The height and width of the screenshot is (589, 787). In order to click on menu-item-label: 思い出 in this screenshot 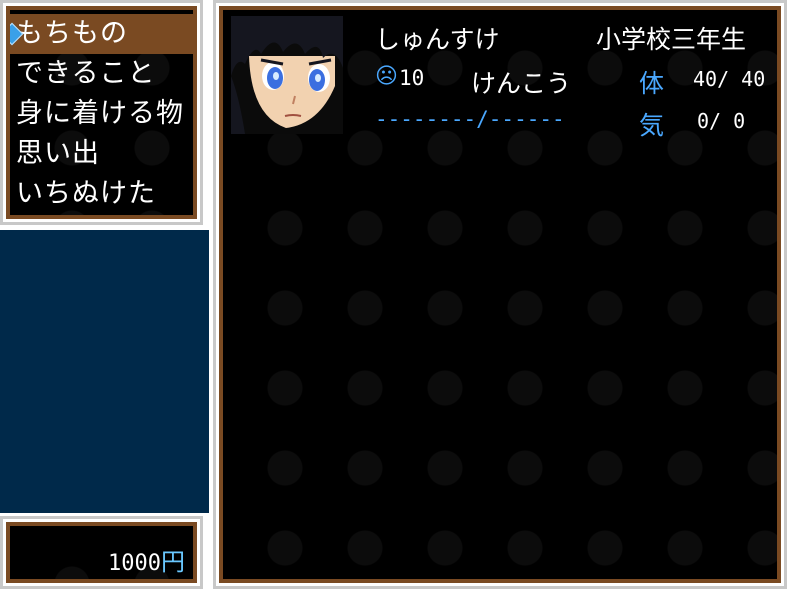, I will do `click(58, 153)`.